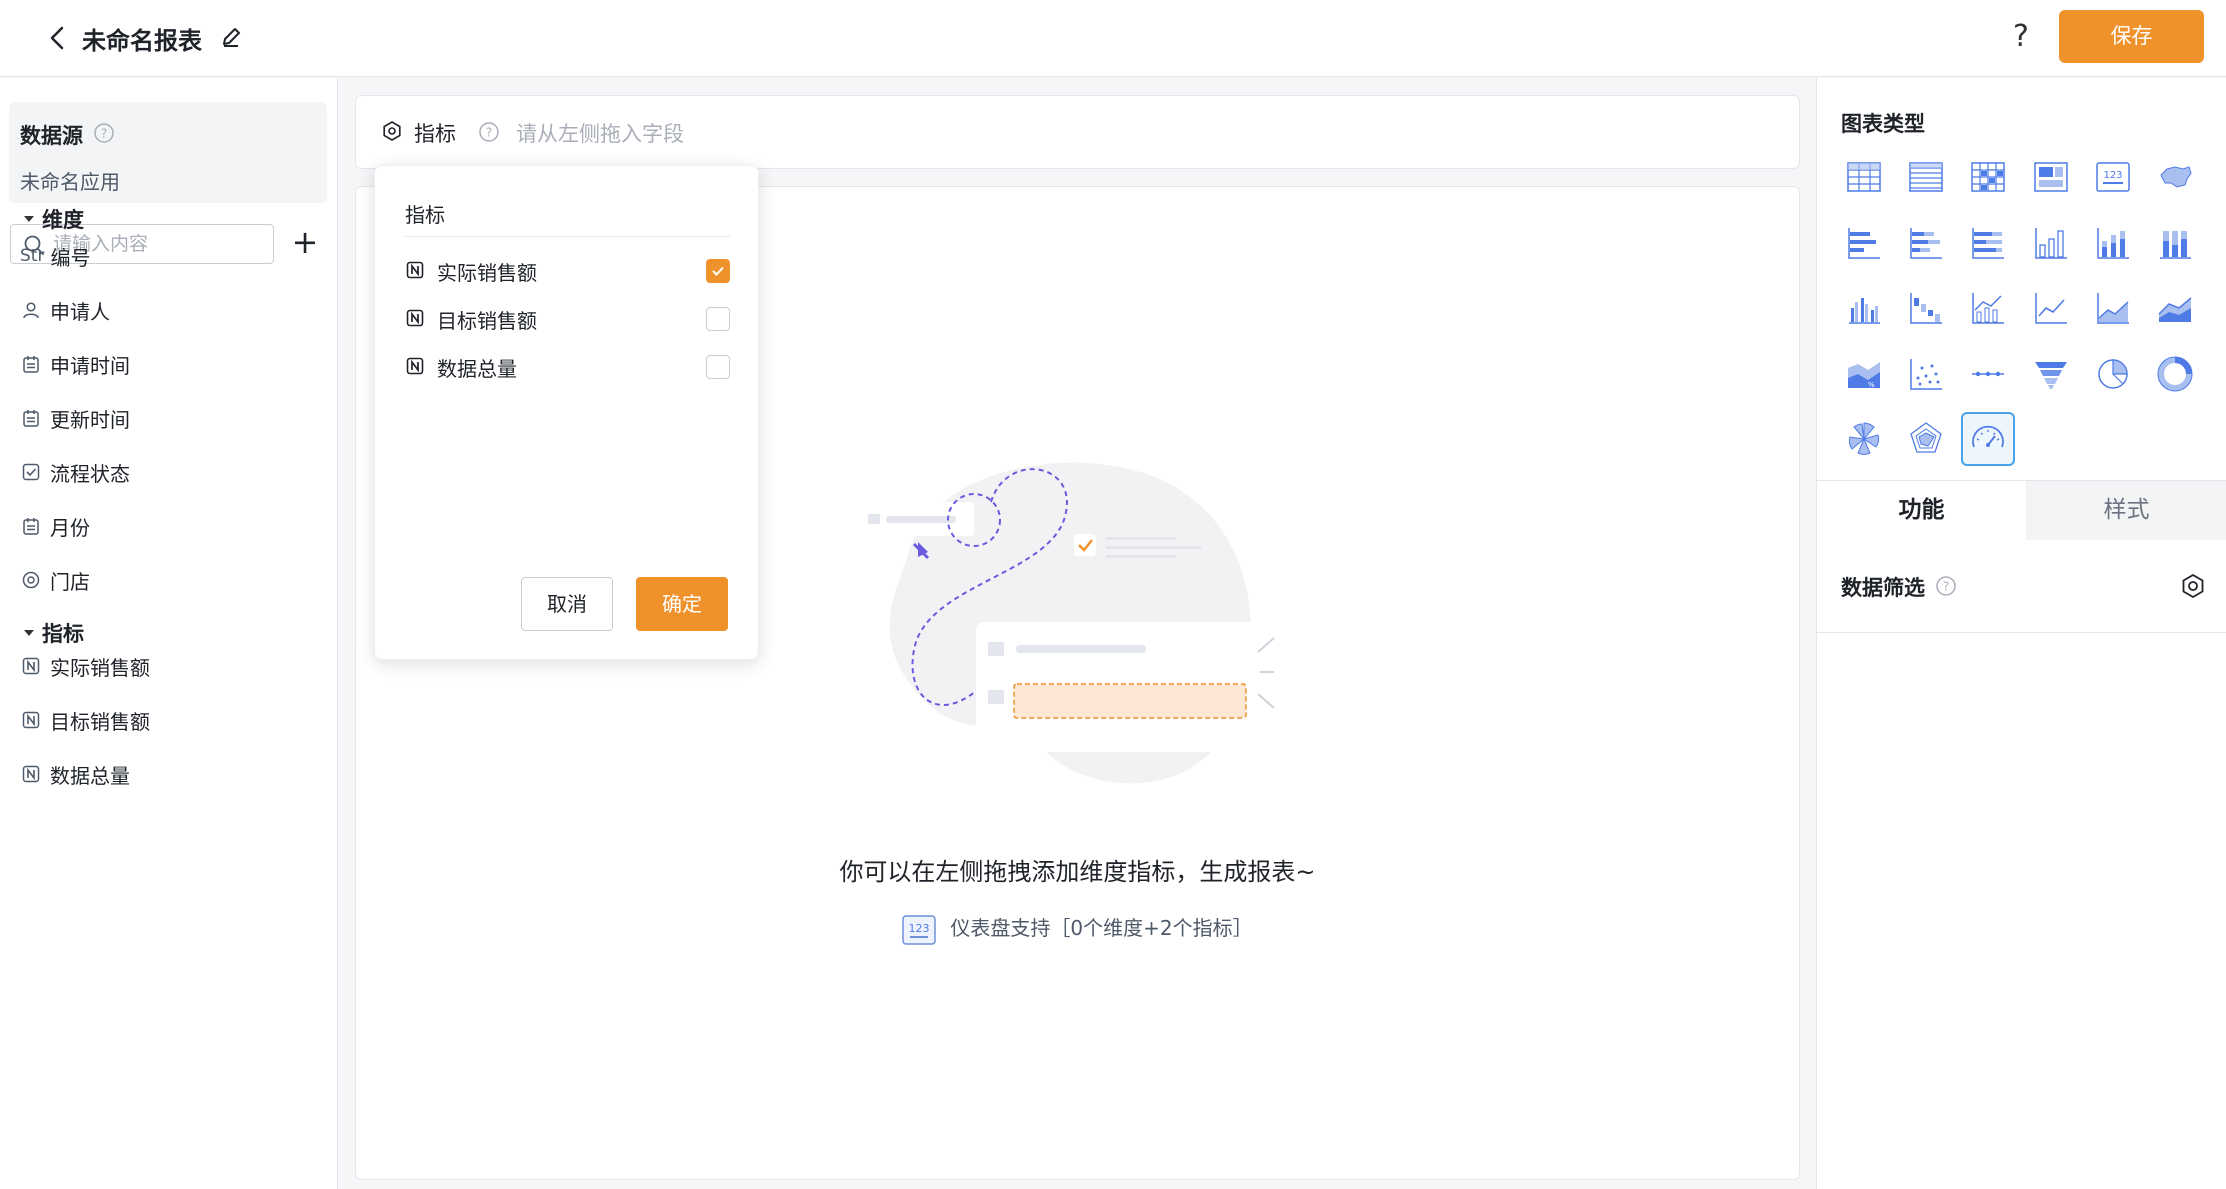  What do you see at coordinates (75, 418) in the screenshot?
I see `field-item-dimension: 更新时间` at bounding box center [75, 418].